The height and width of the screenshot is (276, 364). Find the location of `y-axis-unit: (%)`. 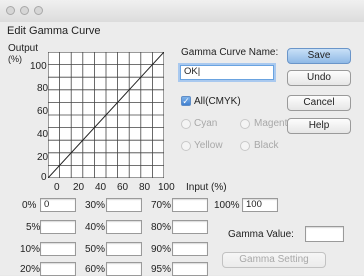

y-axis-unit: (%) is located at coordinates (15, 59).